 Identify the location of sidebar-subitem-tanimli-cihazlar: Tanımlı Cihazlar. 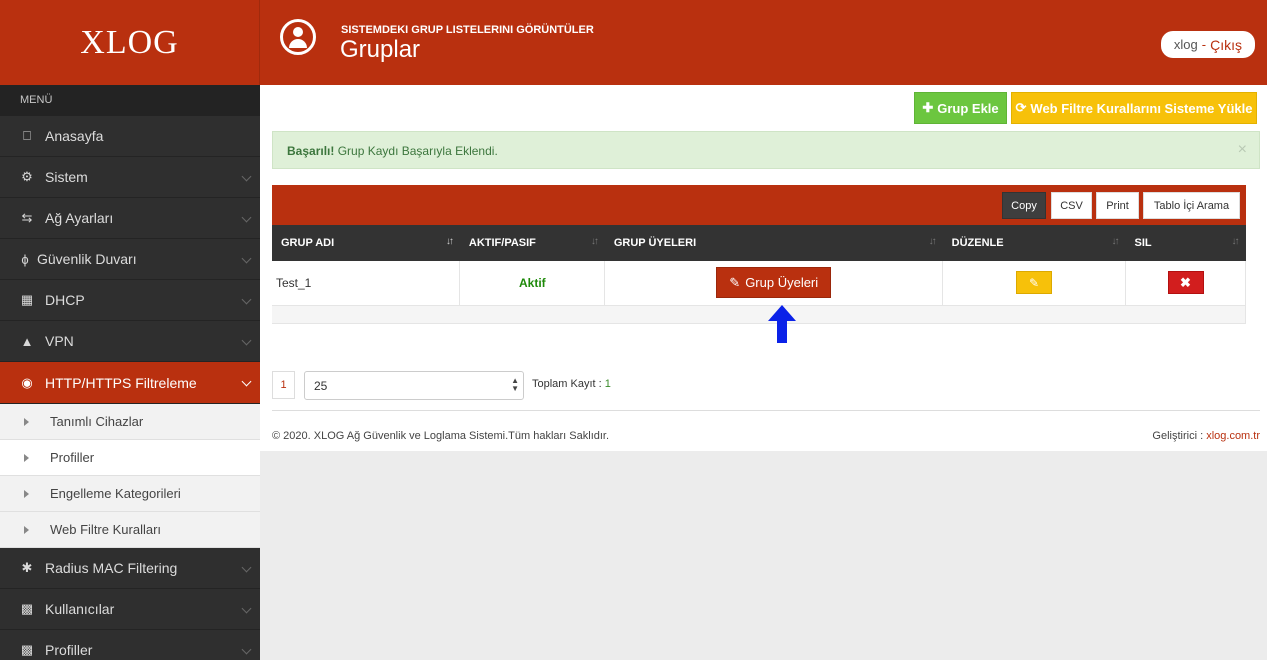
(130, 422).